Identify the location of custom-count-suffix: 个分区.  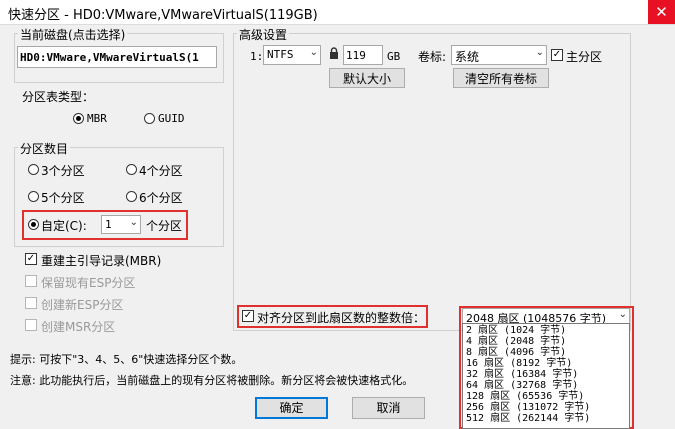
(164, 226).